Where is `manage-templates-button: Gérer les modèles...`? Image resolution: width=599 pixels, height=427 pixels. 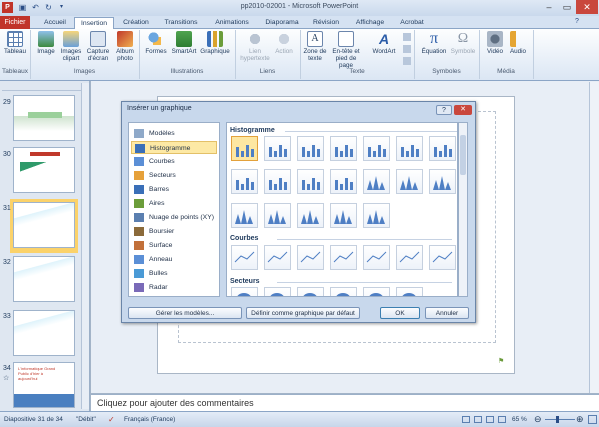 manage-templates-button: Gérer les modèles... is located at coordinates (185, 313).